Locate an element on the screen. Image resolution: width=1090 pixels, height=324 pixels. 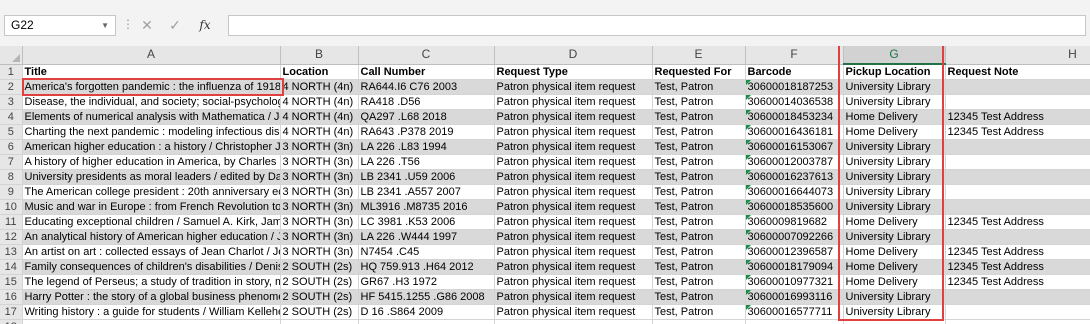
row-number: 7 is located at coordinates (11, 162).